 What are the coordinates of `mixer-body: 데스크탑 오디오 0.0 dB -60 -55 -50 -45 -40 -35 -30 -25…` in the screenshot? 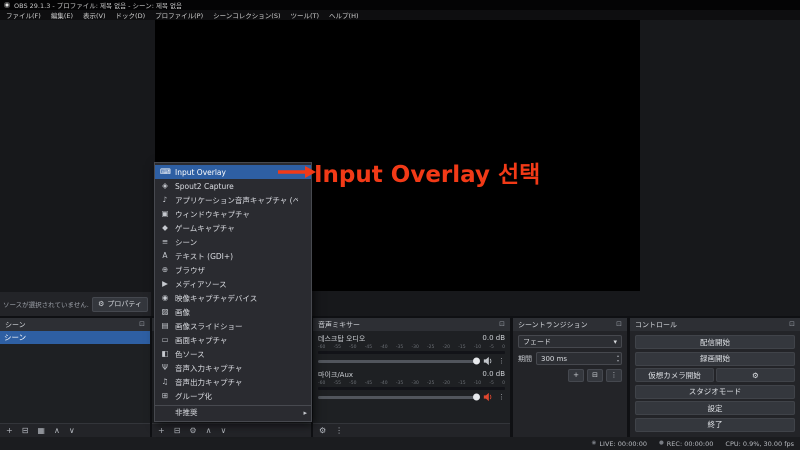 It's located at (411, 377).